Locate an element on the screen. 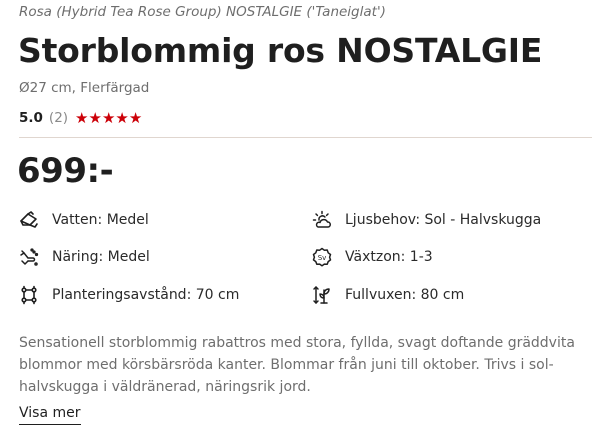 The width and height of the screenshot is (592, 439). attribute-zone-label: Växtzon: 1-3 is located at coordinates (389, 257).